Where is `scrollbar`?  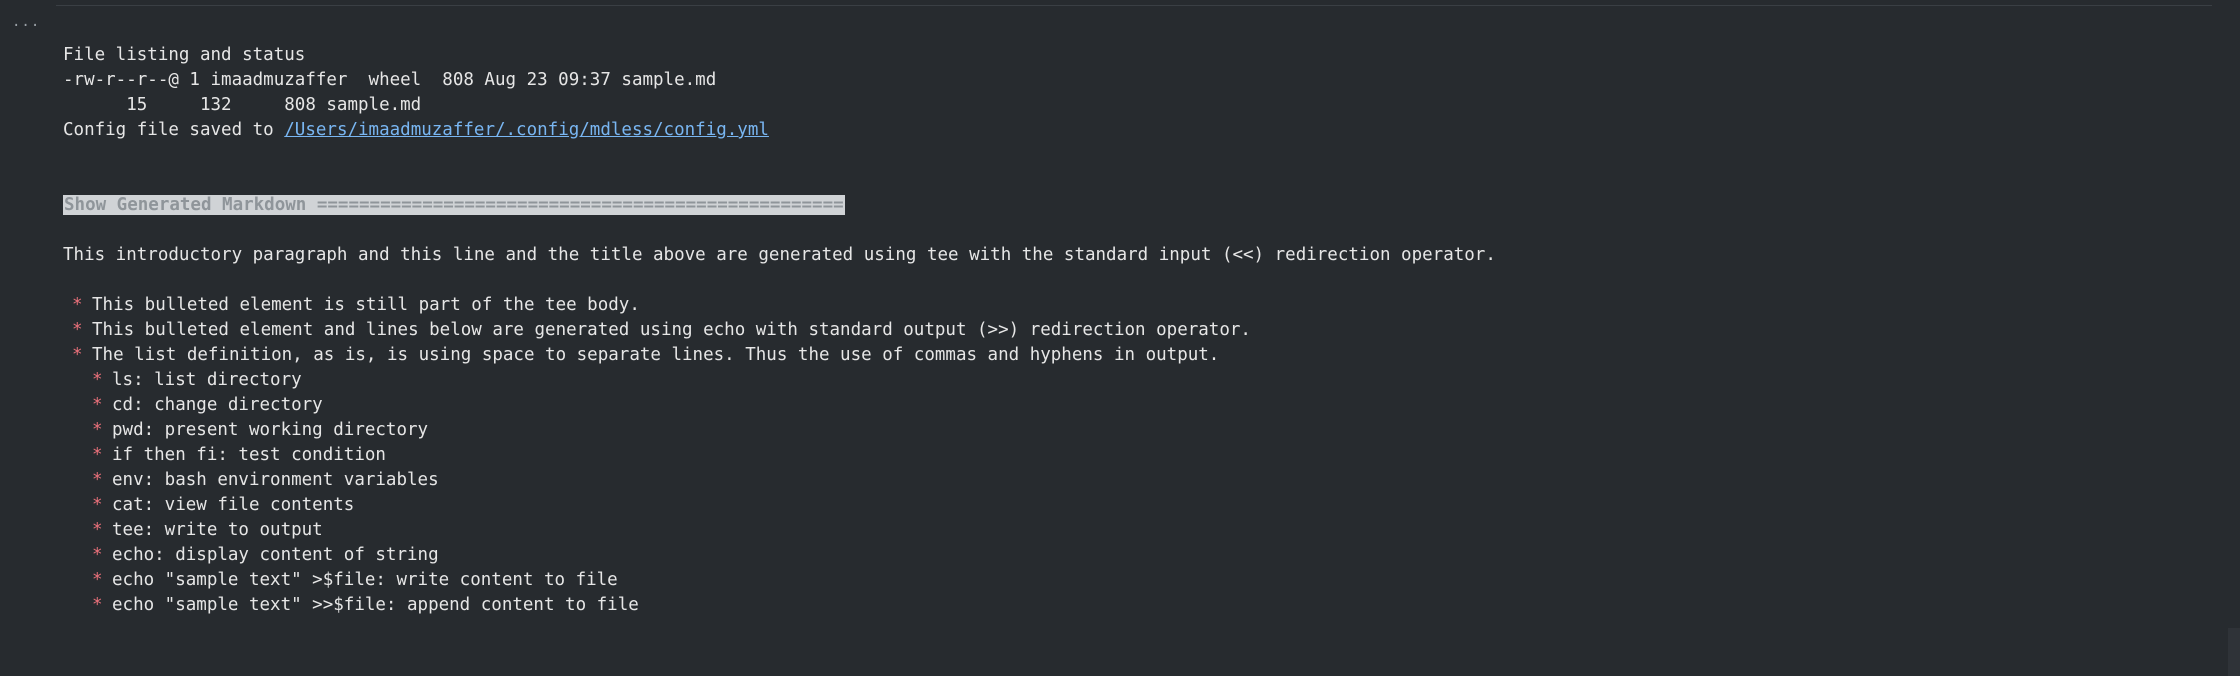
scrollbar is located at coordinates (2234, 652).